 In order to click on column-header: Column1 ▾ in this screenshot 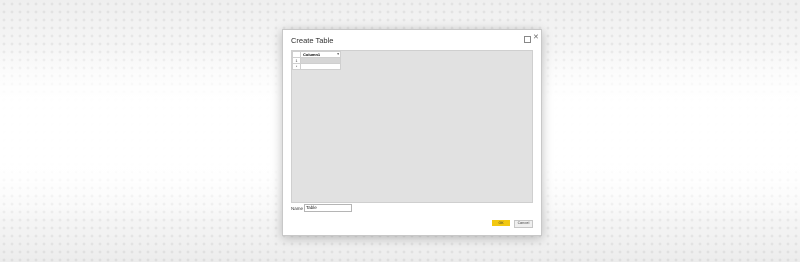, I will do `click(320, 54)`.